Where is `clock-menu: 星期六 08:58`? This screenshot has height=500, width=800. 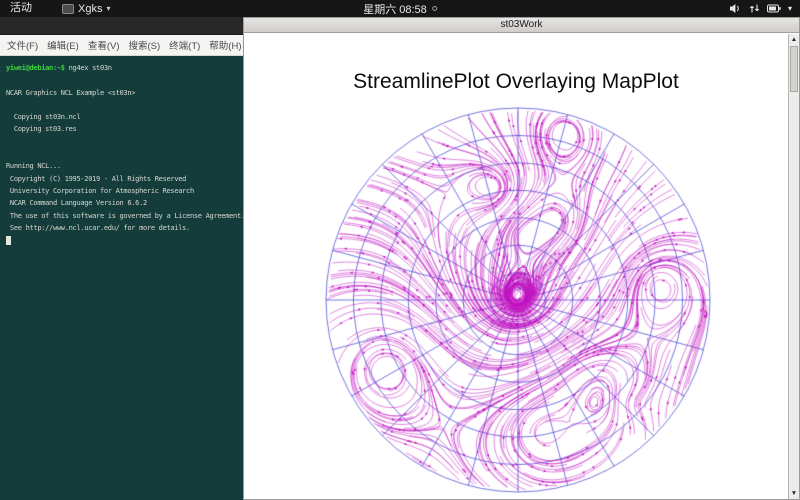
clock-menu: 星期六 08:58 is located at coordinates (400, 8).